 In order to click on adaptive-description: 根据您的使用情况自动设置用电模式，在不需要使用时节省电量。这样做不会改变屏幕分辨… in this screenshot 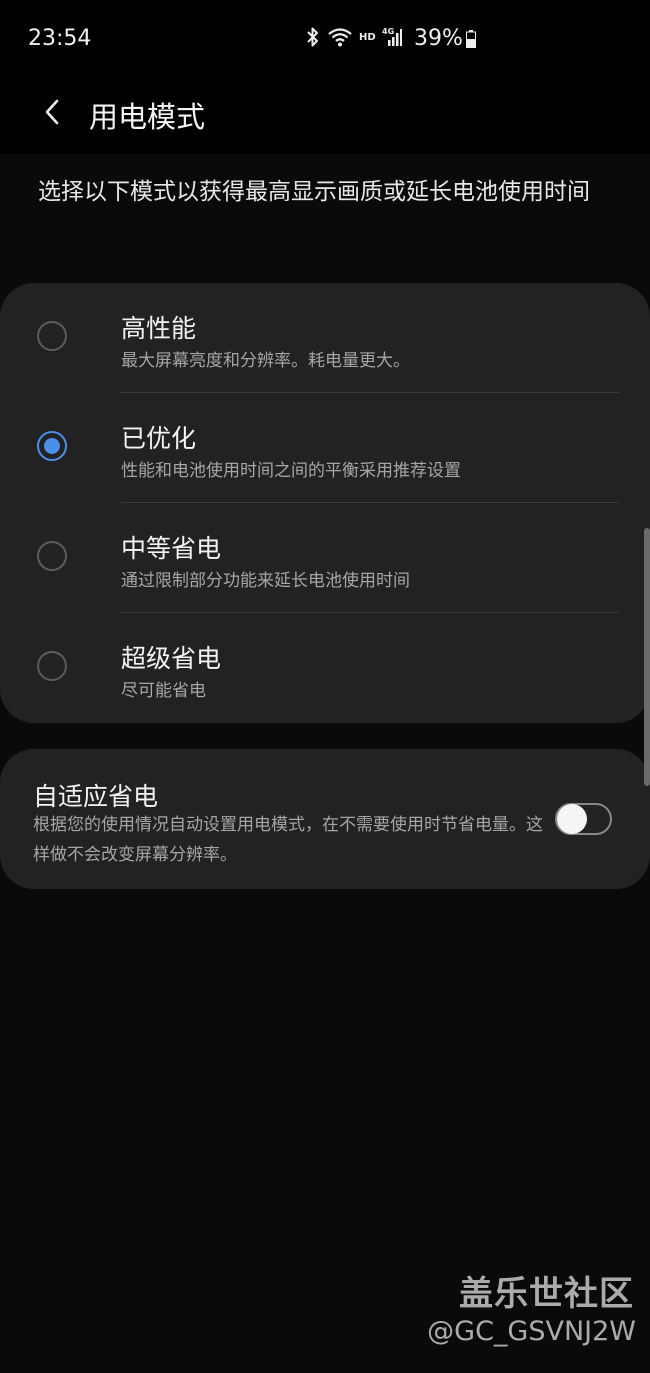, I will do `click(288, 840)`.